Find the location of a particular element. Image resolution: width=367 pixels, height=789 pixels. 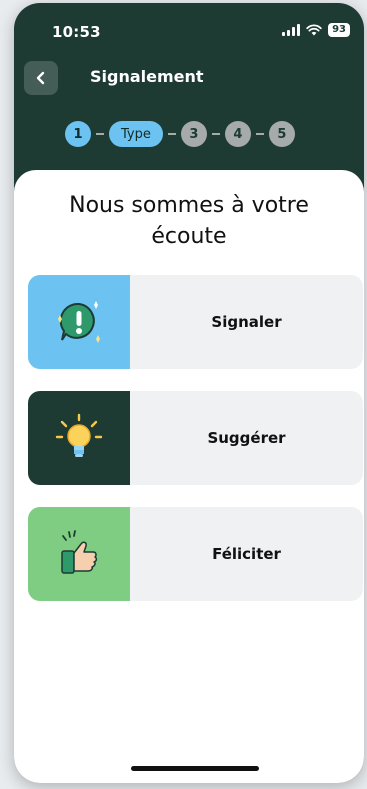

back-button is located at coordinates (41, 78).